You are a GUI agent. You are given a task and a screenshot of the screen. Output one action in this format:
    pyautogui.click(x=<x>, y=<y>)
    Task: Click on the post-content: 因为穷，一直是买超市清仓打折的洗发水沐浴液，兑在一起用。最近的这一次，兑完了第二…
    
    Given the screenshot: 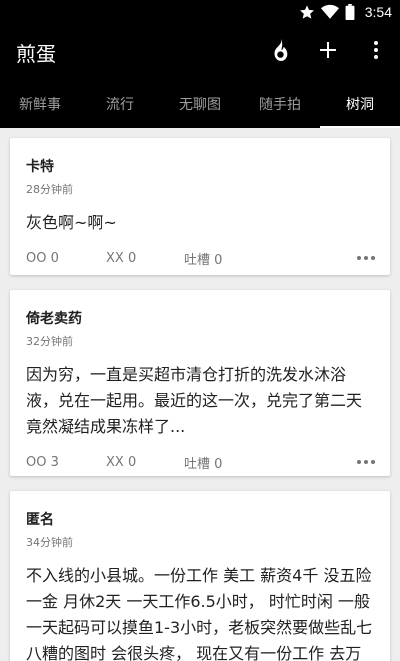 What is the action you would take?
    pyautogui.click(x=194, y=400)
    